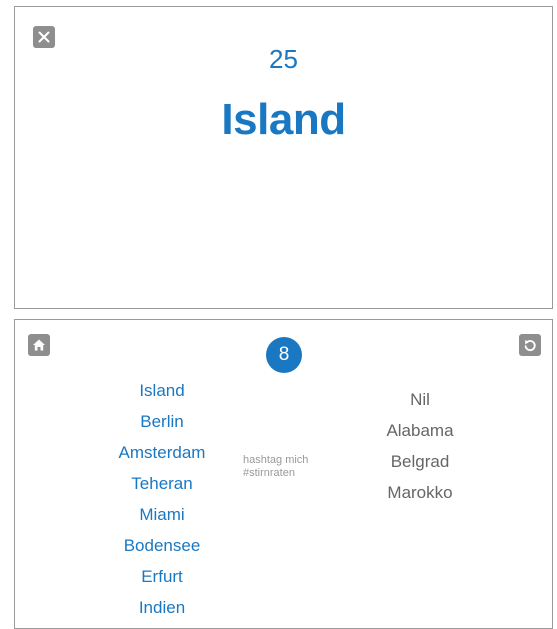  I want to click on correct-word: Erfurt, so click(162, 576).